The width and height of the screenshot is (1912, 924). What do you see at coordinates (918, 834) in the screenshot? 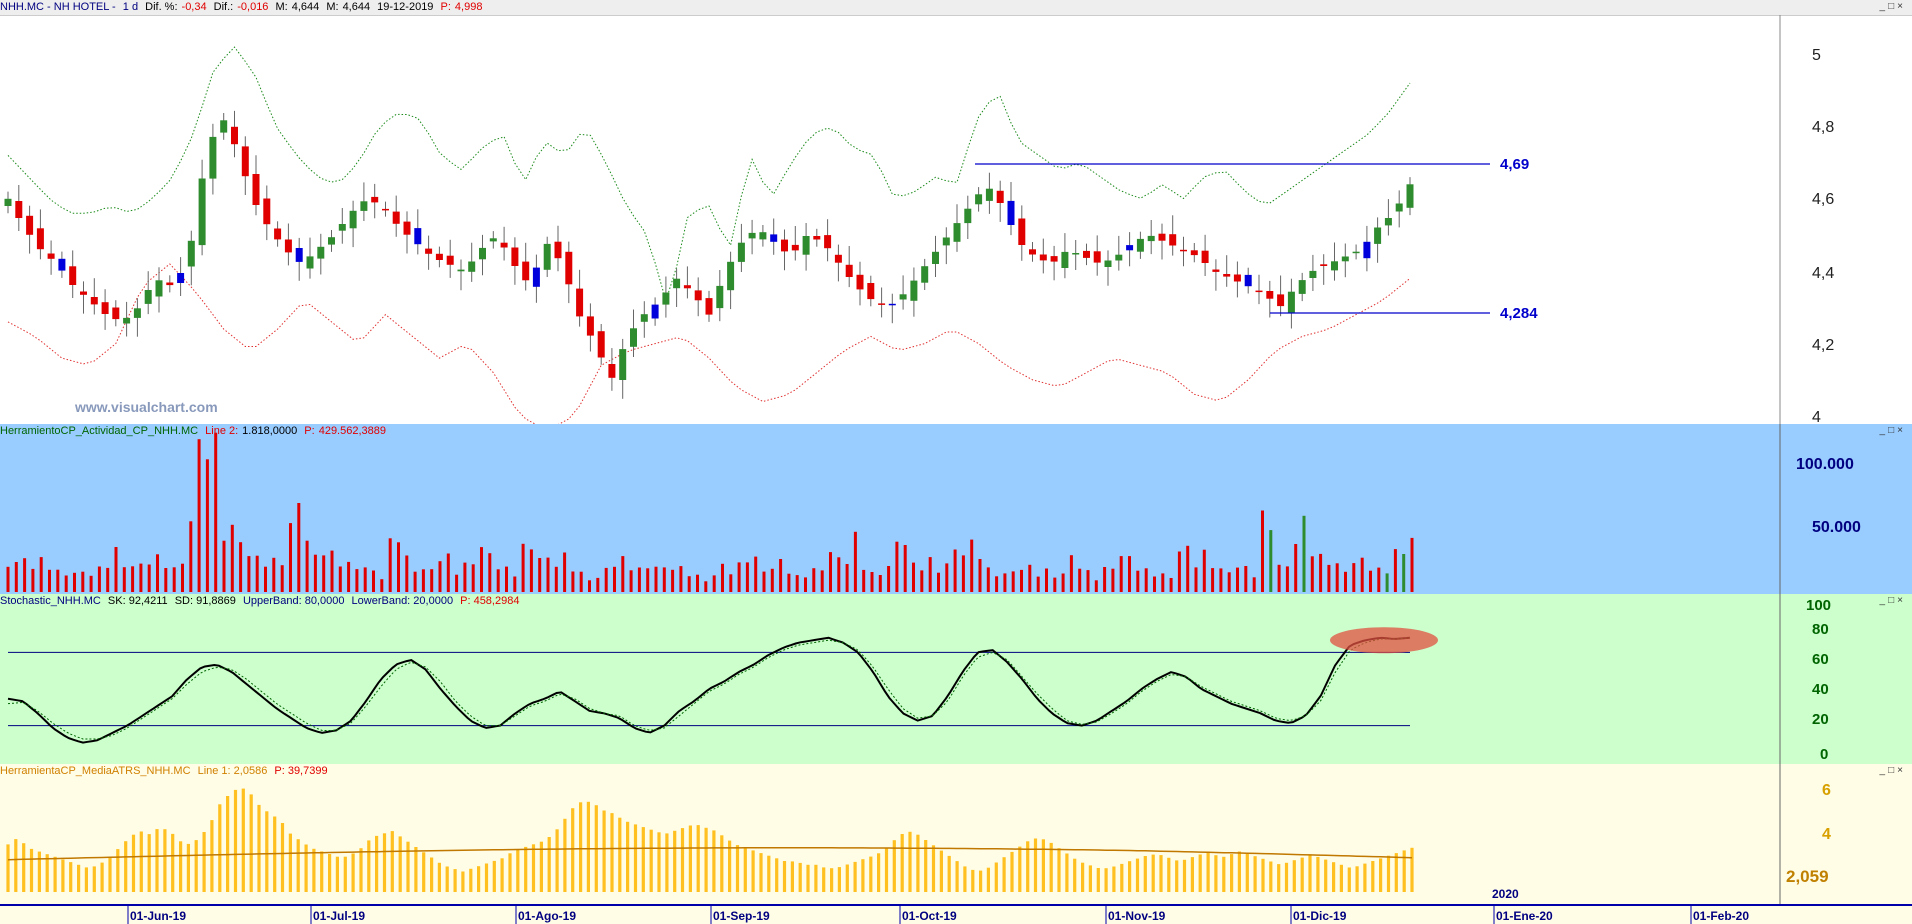
I see `atr-chart: 2020 6 4 2,059` at bounding box center [918, 834].